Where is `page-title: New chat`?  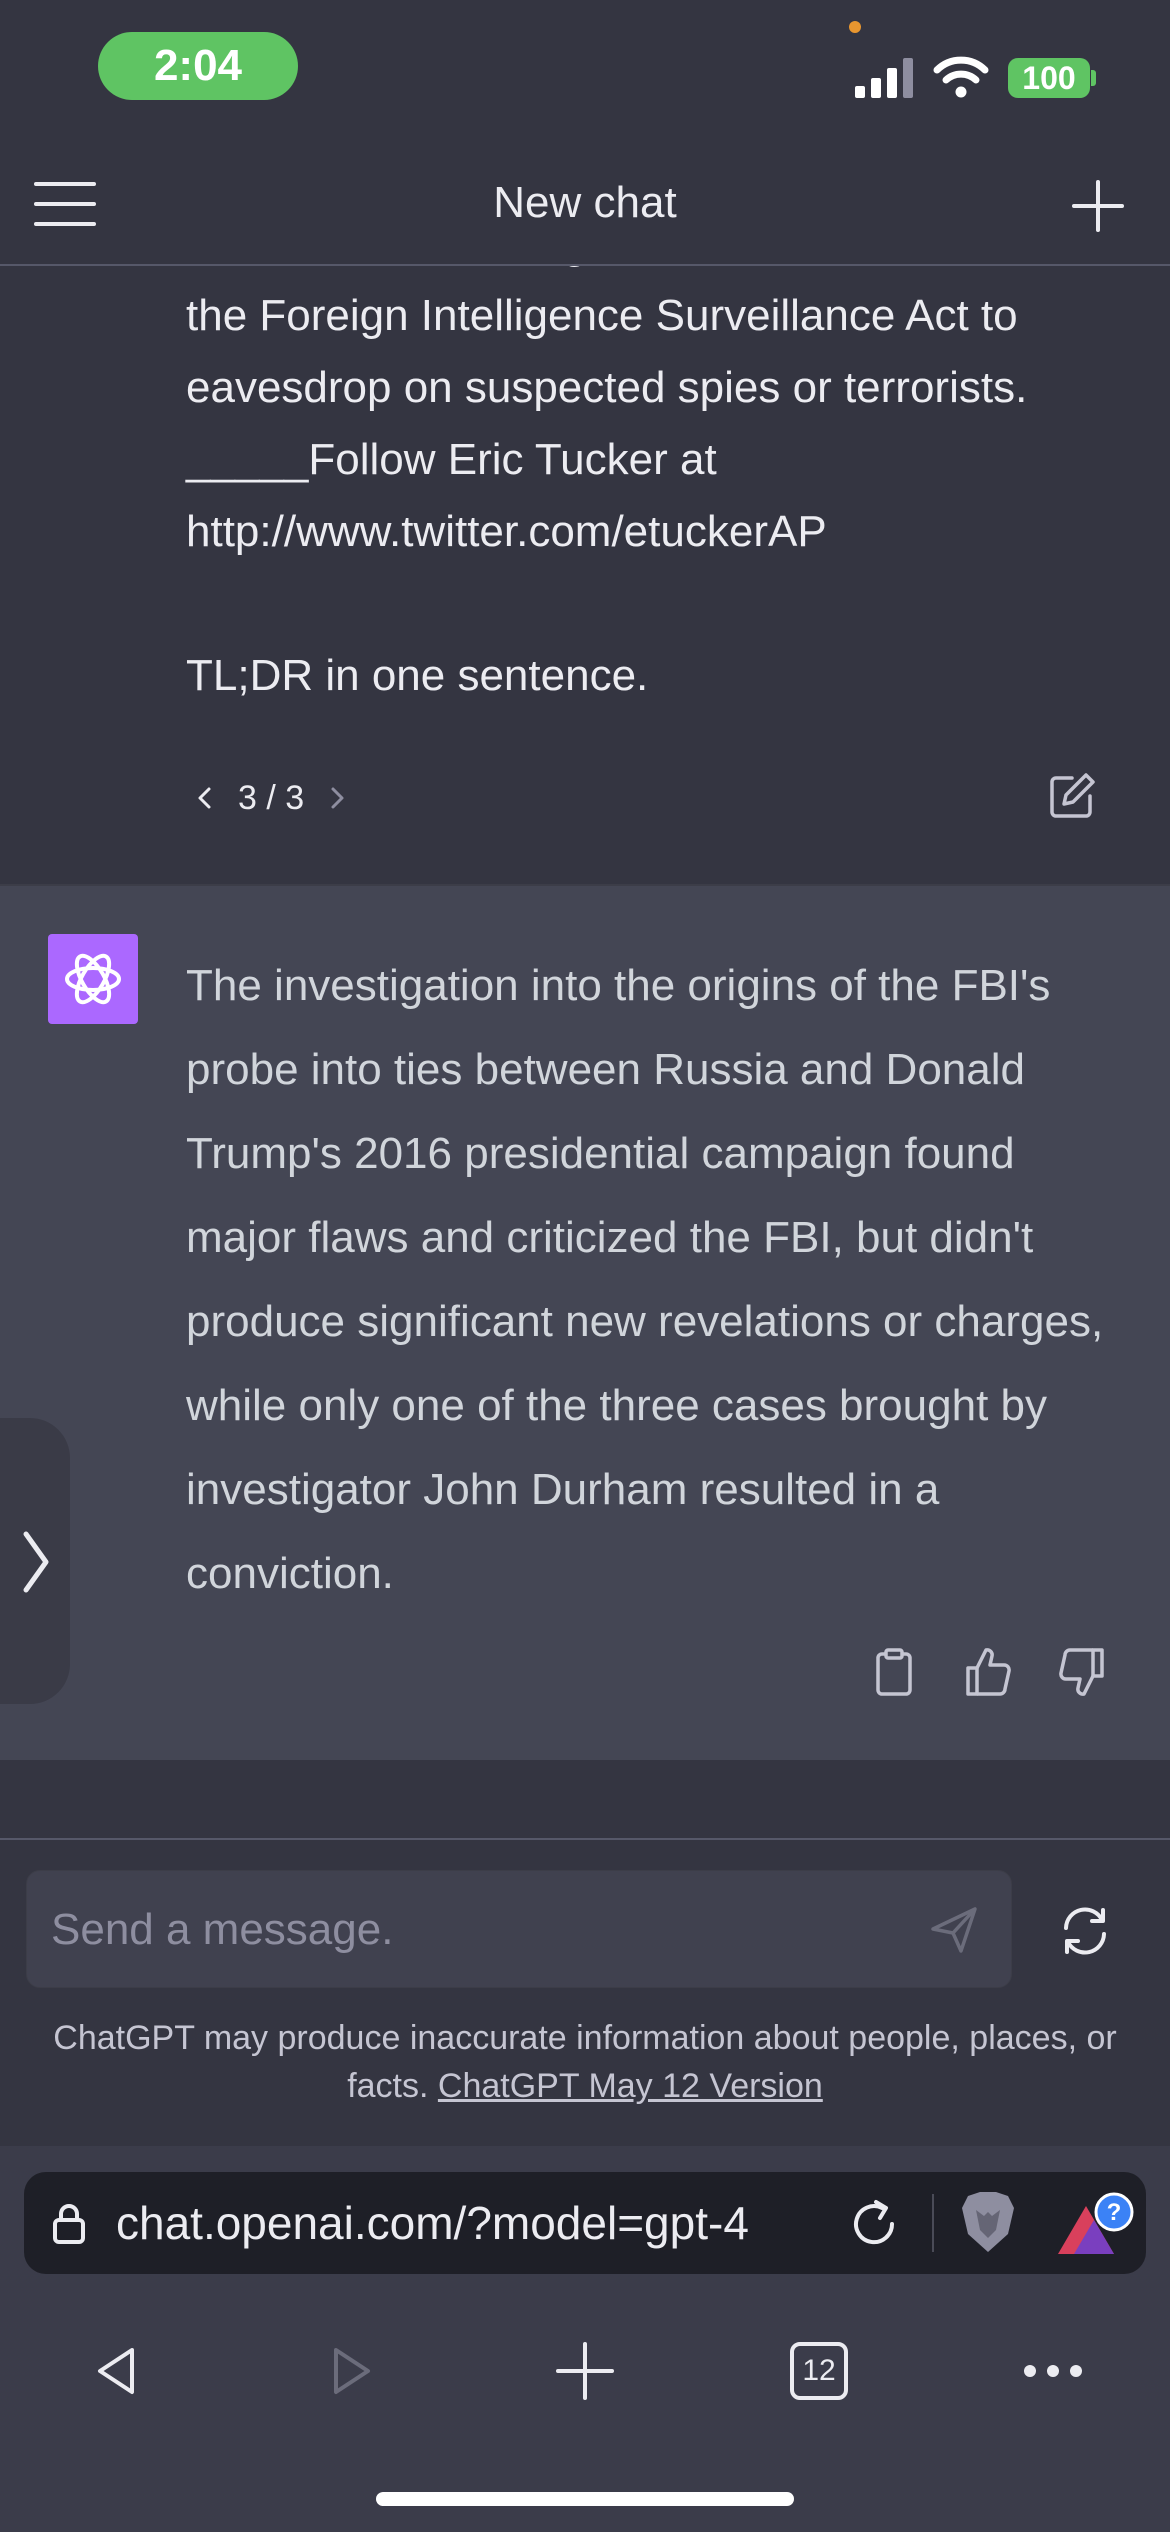 page-title: New chat is located at coordinates (585, 202).